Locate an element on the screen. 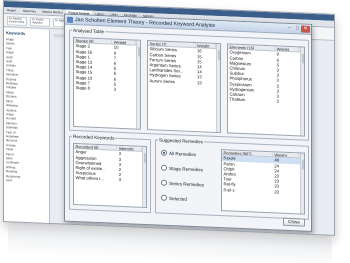 Image resolution: width=350 pixels, height=263 pixels. maximize-icon: □ is located at coordinates (297, 28).